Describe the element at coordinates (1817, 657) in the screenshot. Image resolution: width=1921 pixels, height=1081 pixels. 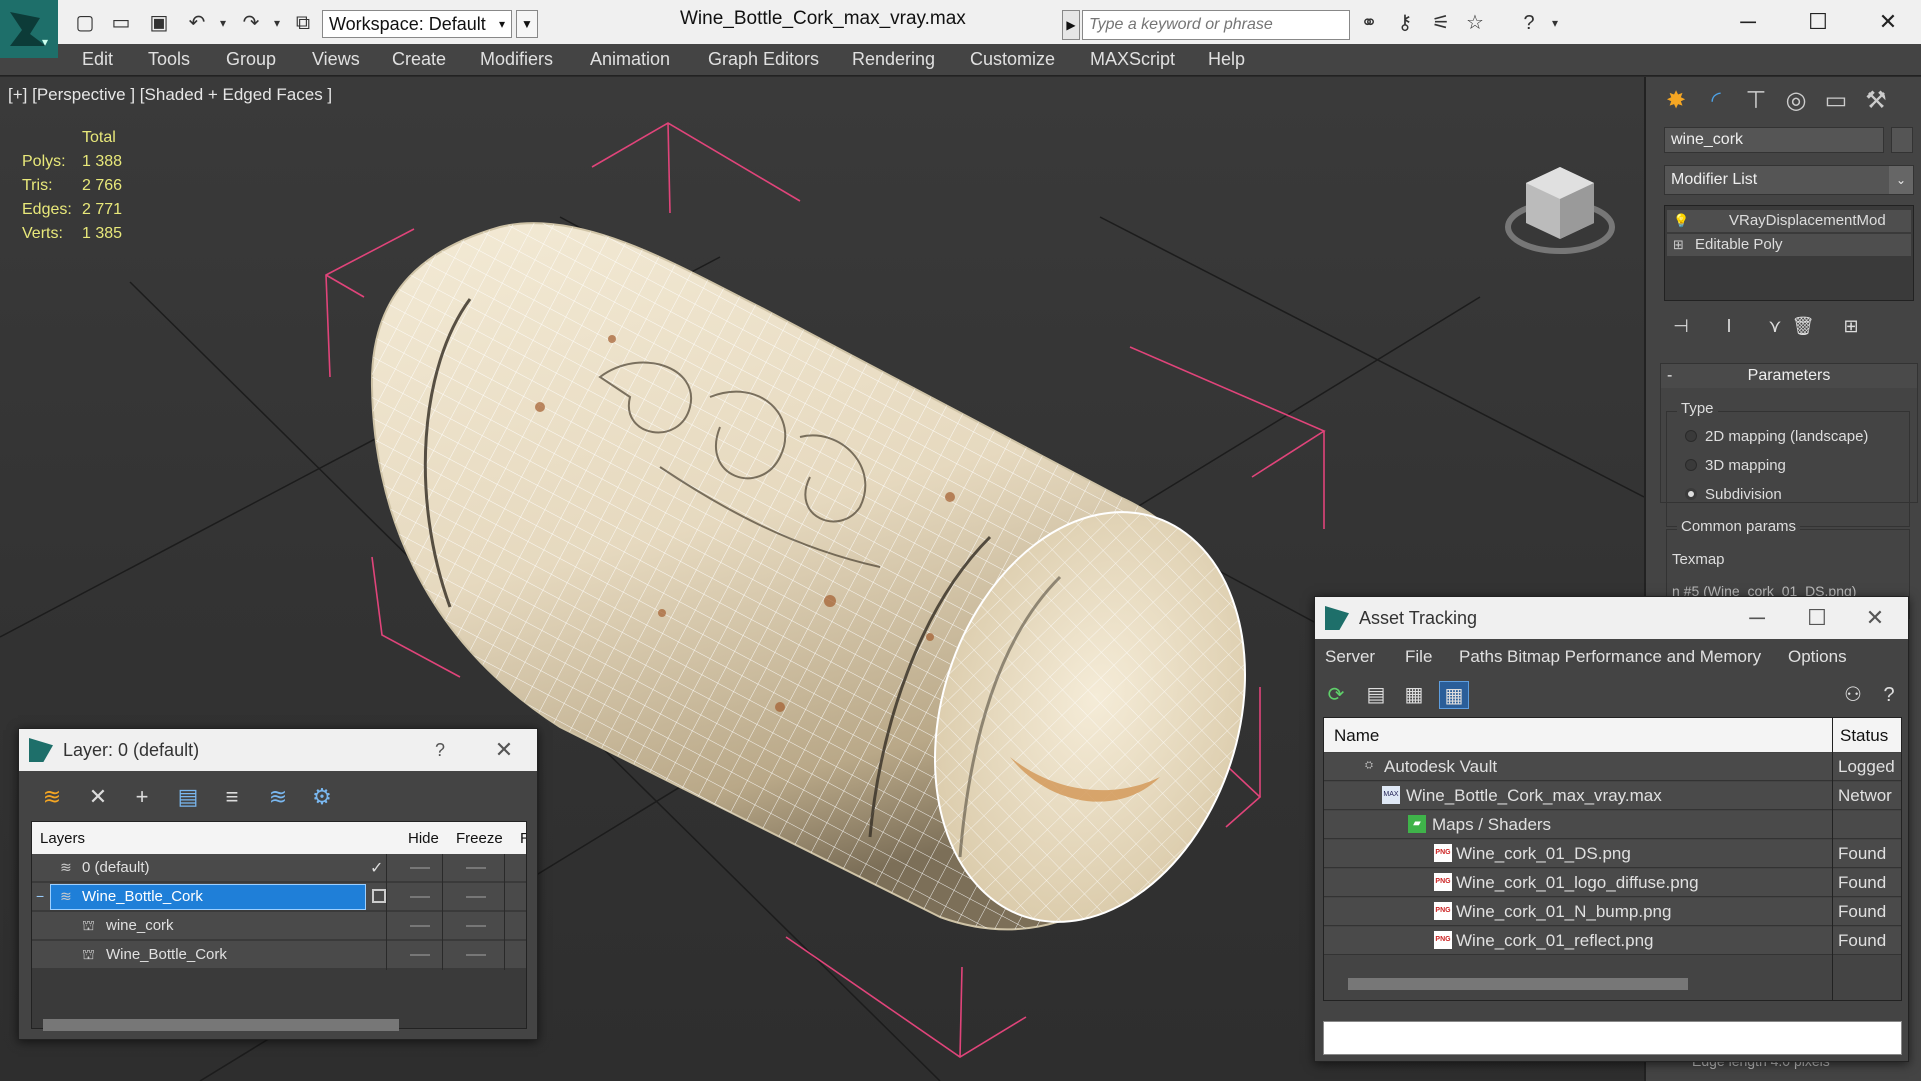
I see `menu-options: Options` at that location.